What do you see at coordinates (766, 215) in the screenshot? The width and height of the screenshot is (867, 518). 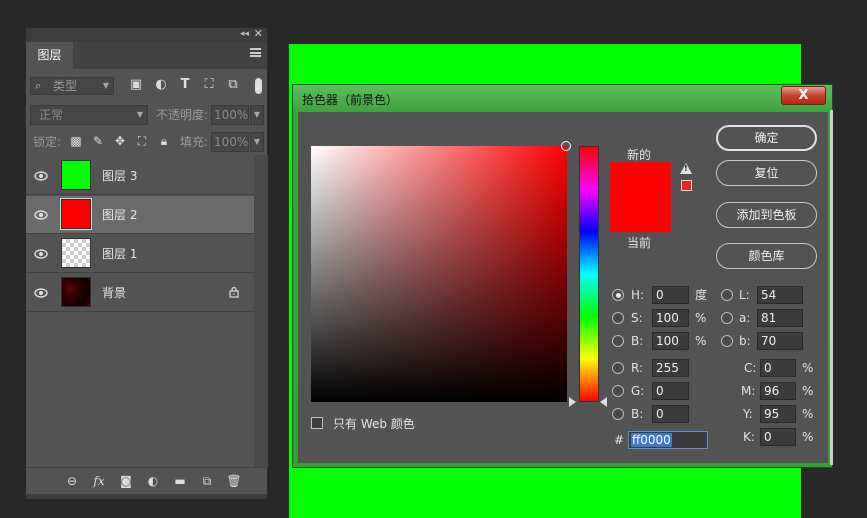 I see `add-to-swatches-button: 添加到色板` at bounding box center [766, 215].